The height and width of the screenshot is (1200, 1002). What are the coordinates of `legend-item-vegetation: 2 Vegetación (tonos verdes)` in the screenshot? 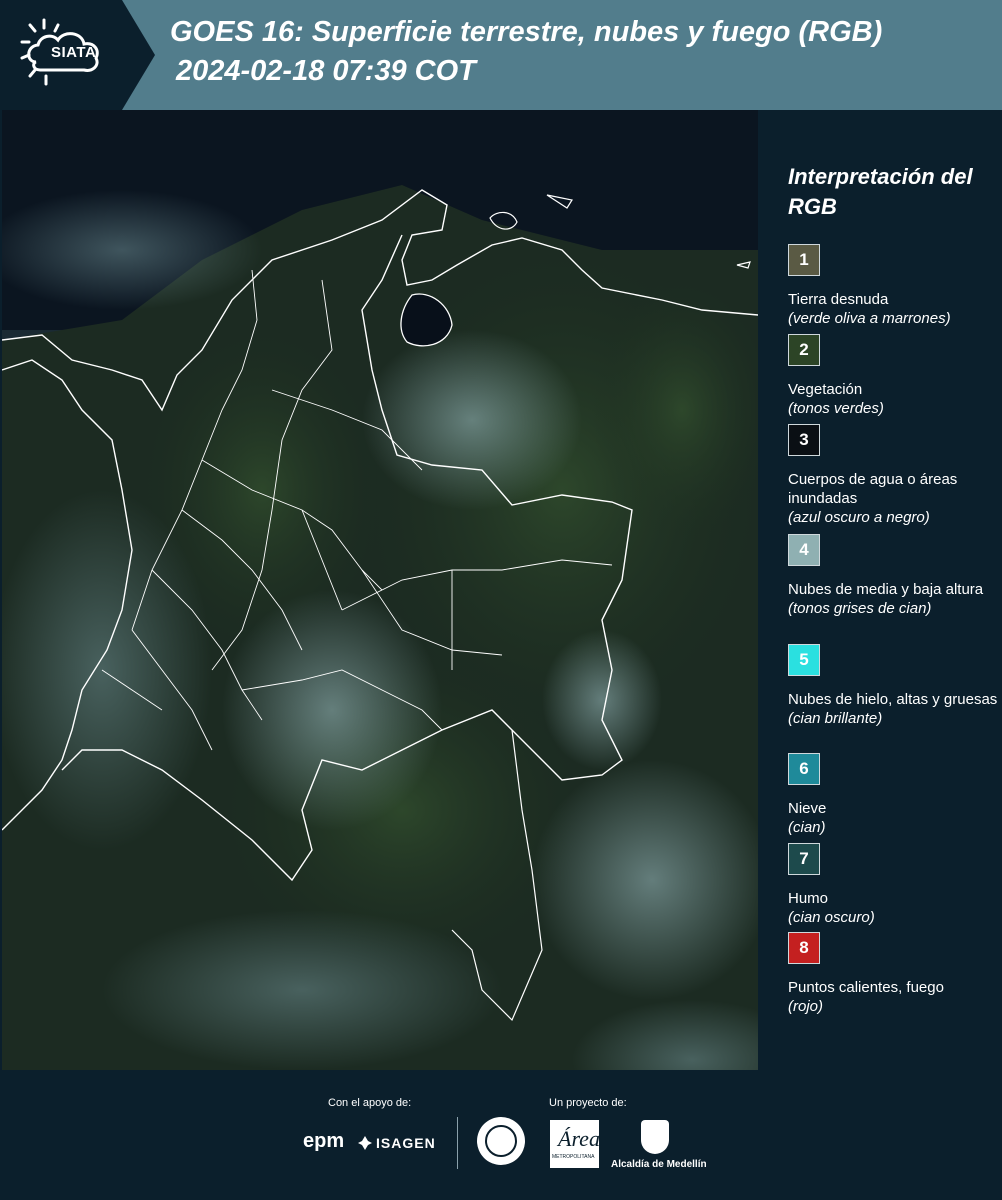 It's located at (893, 376).